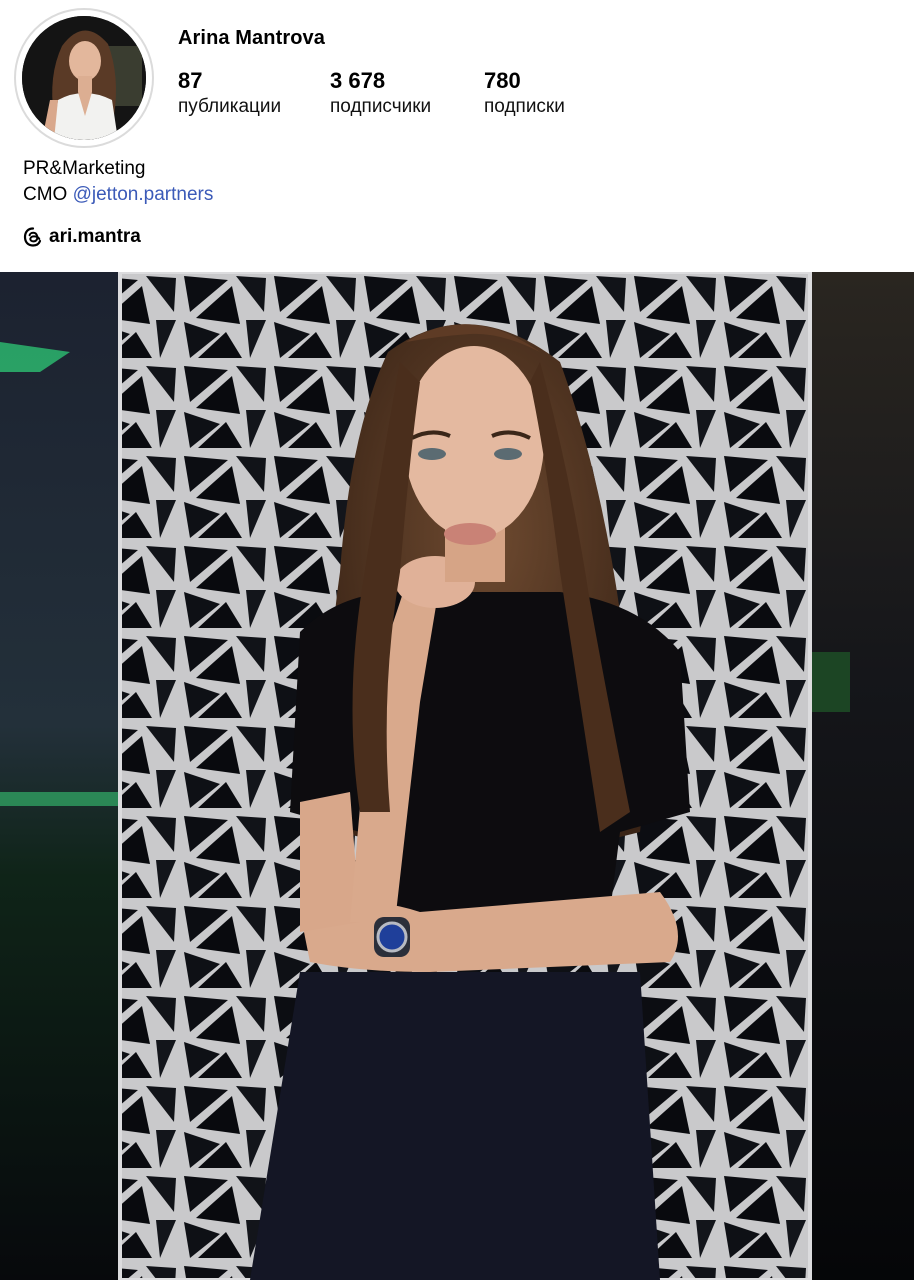 Image resolution: width=914 pixels, height=1280 pixels. Describe the element at coordinates (190, 80) in the screenshot. I see `stat-posts-count: 87` at that location.